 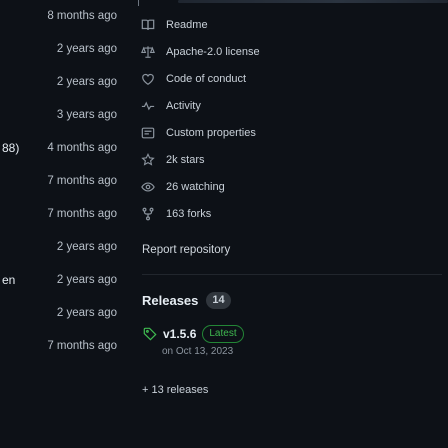 I want to click on more-releases-link: + 13 releases, so click(x=175, y=390).